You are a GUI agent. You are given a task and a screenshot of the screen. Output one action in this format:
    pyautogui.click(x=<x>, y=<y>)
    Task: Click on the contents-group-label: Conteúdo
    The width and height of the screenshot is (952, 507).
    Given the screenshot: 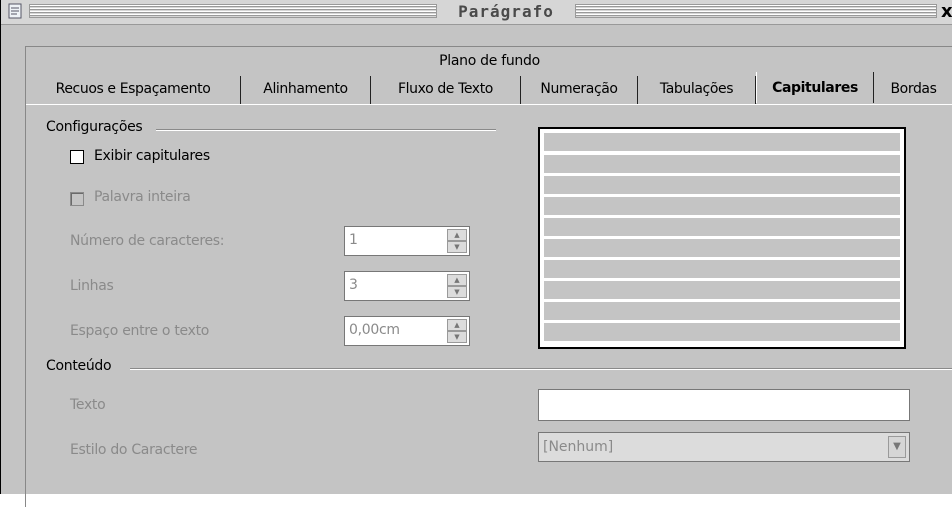 What is the action you would take?
    pyautogui.click(x=79, y=366)
    